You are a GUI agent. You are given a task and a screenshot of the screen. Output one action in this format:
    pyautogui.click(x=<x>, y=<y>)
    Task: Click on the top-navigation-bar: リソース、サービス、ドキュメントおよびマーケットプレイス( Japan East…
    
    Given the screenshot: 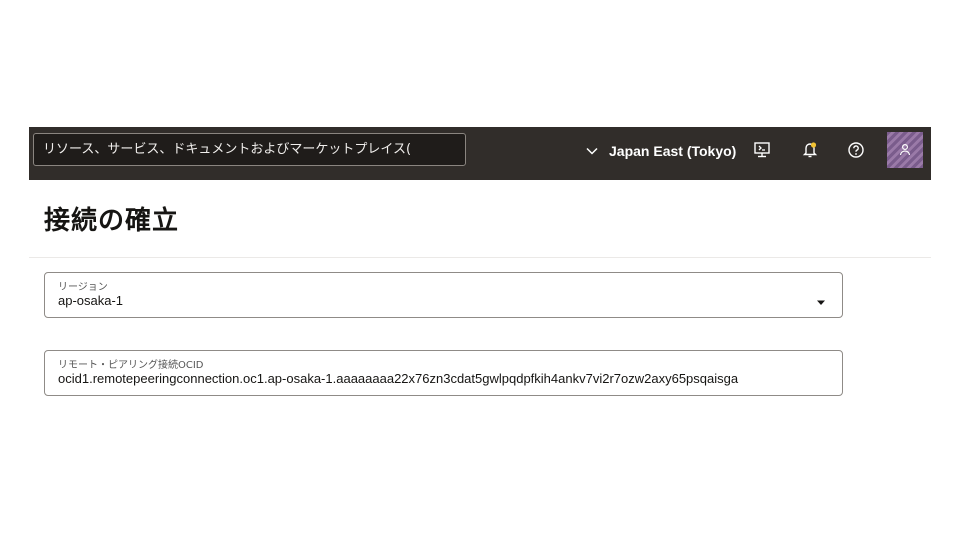 What is the action you would take?
    pyautogui.click(x=480, y=153)
    